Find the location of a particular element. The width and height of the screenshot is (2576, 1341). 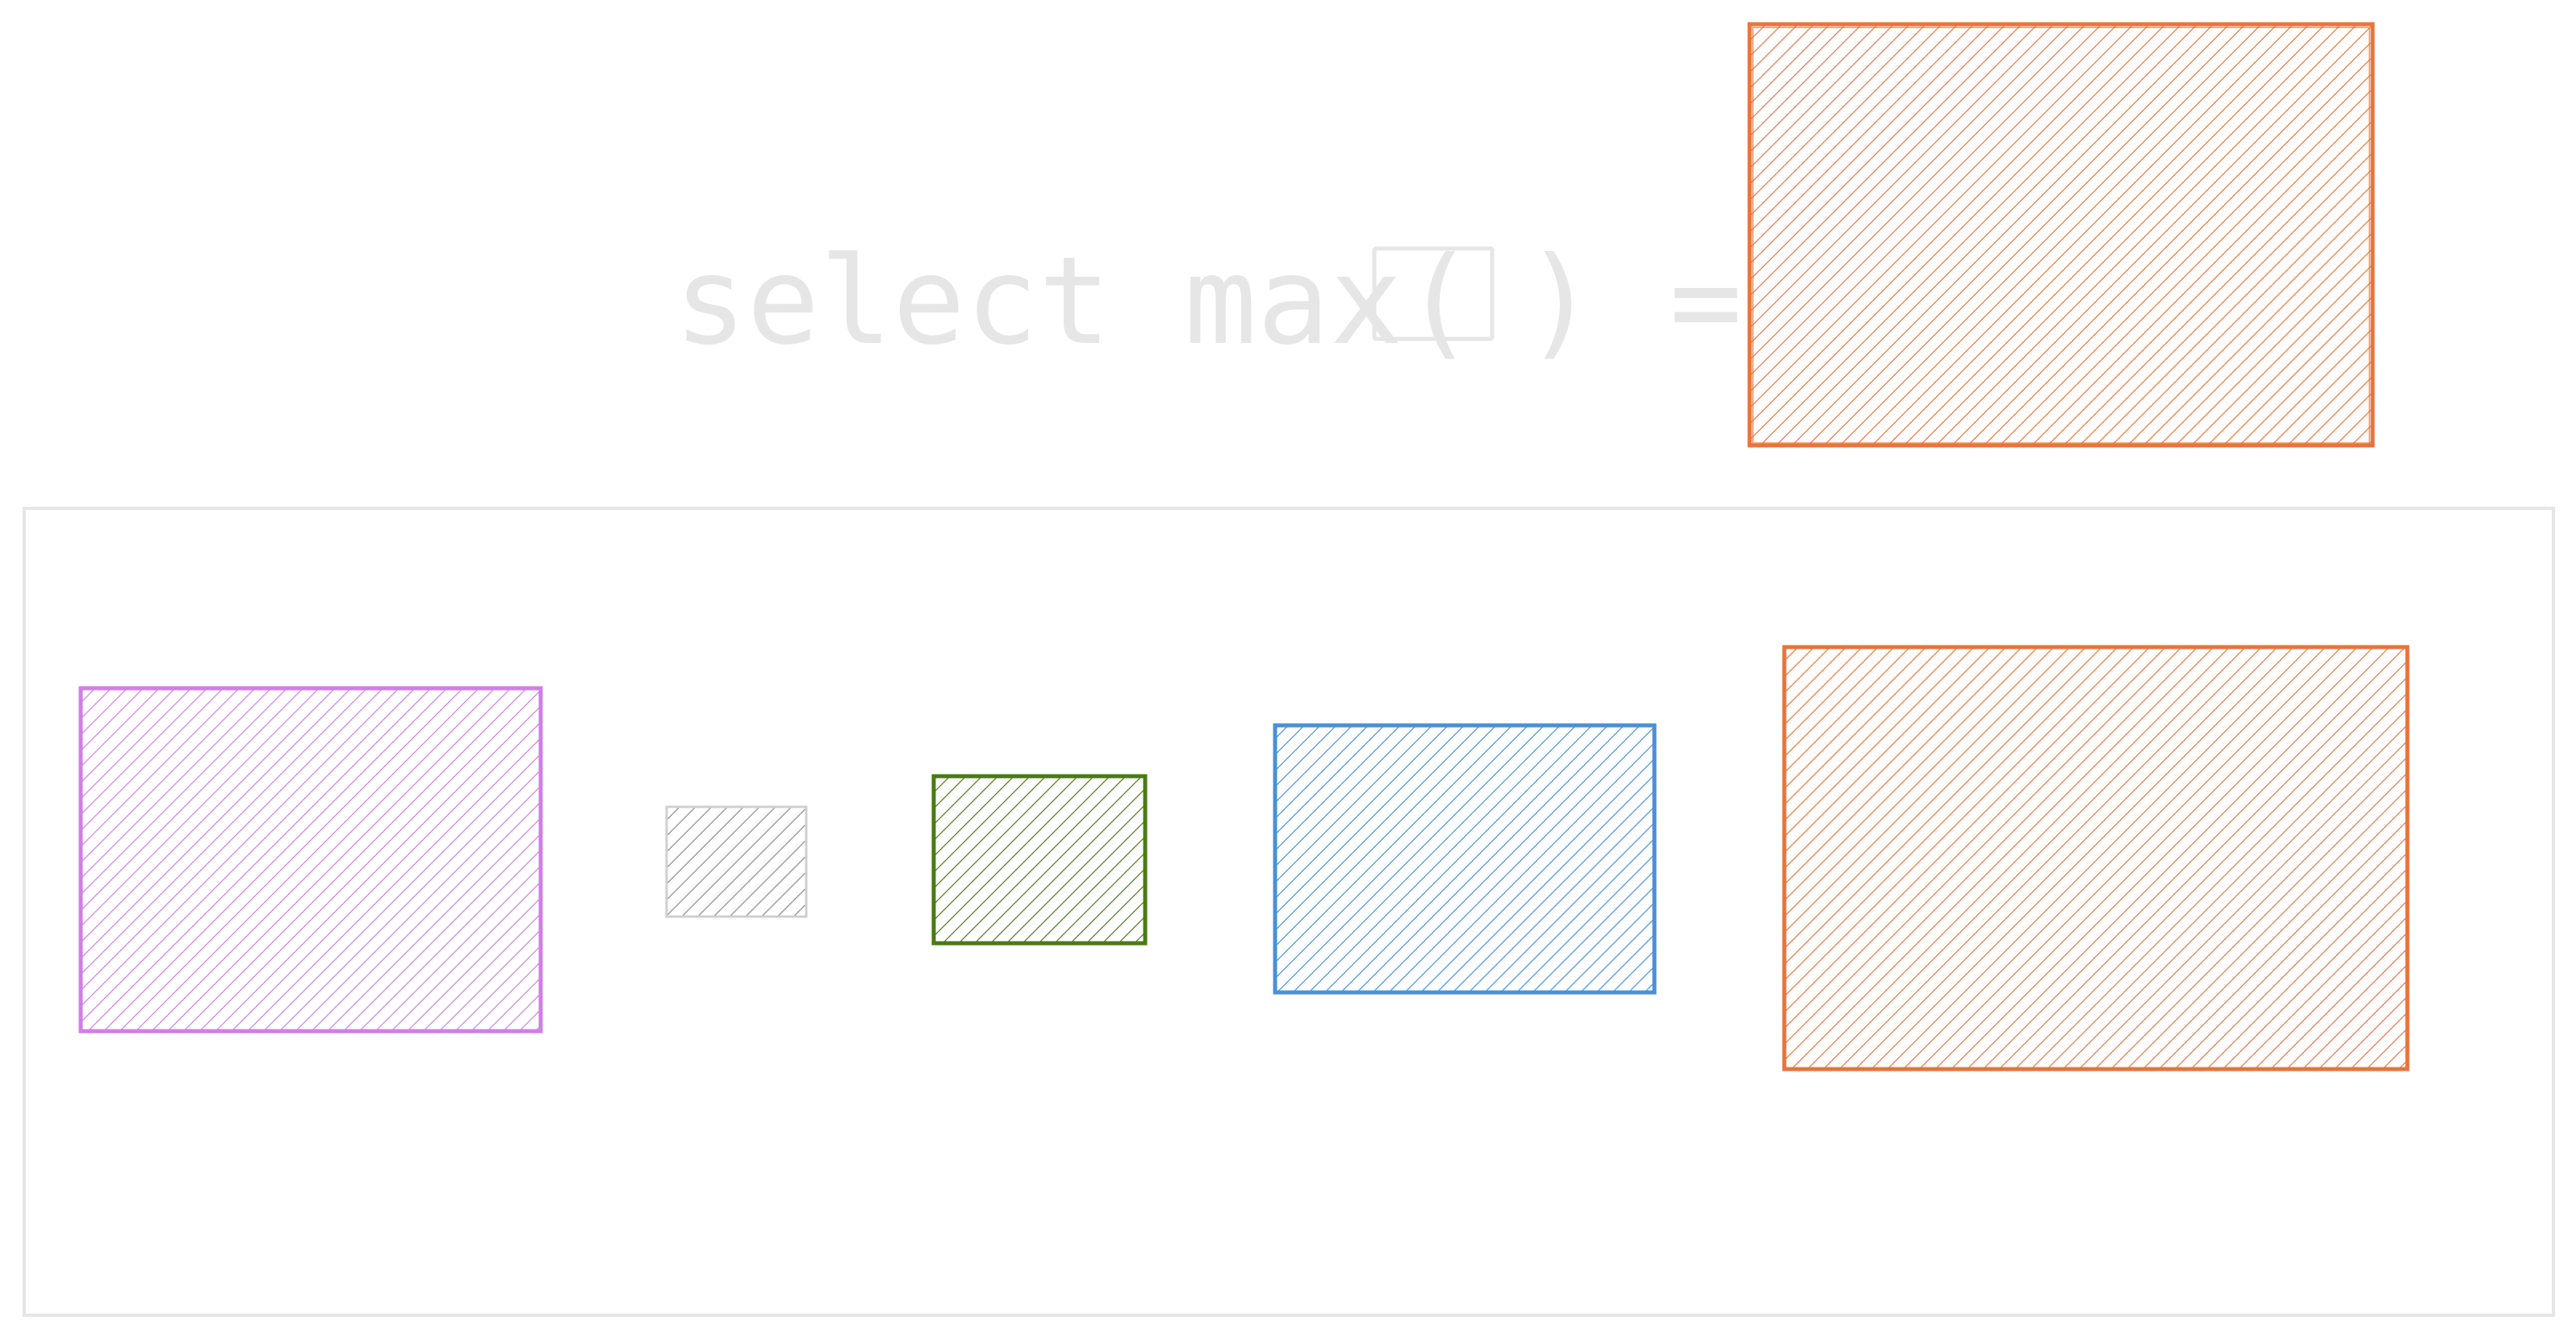

gray-rect is located at coordinates (736, 861).